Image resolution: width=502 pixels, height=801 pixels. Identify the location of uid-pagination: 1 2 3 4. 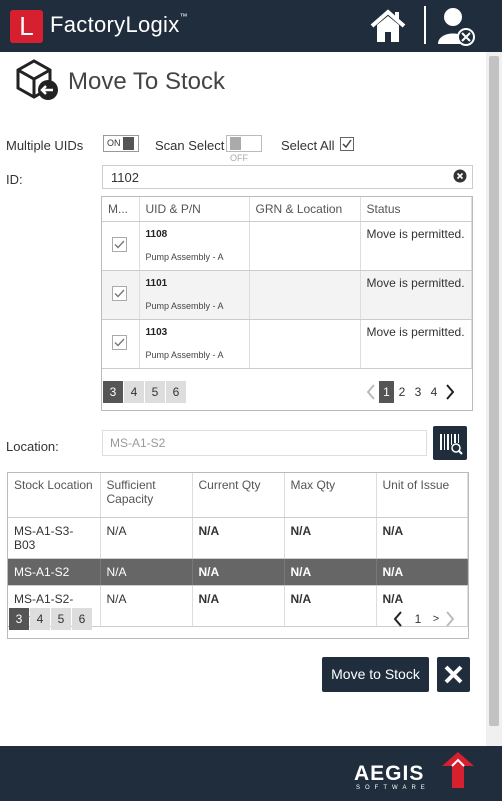
(410, 392).